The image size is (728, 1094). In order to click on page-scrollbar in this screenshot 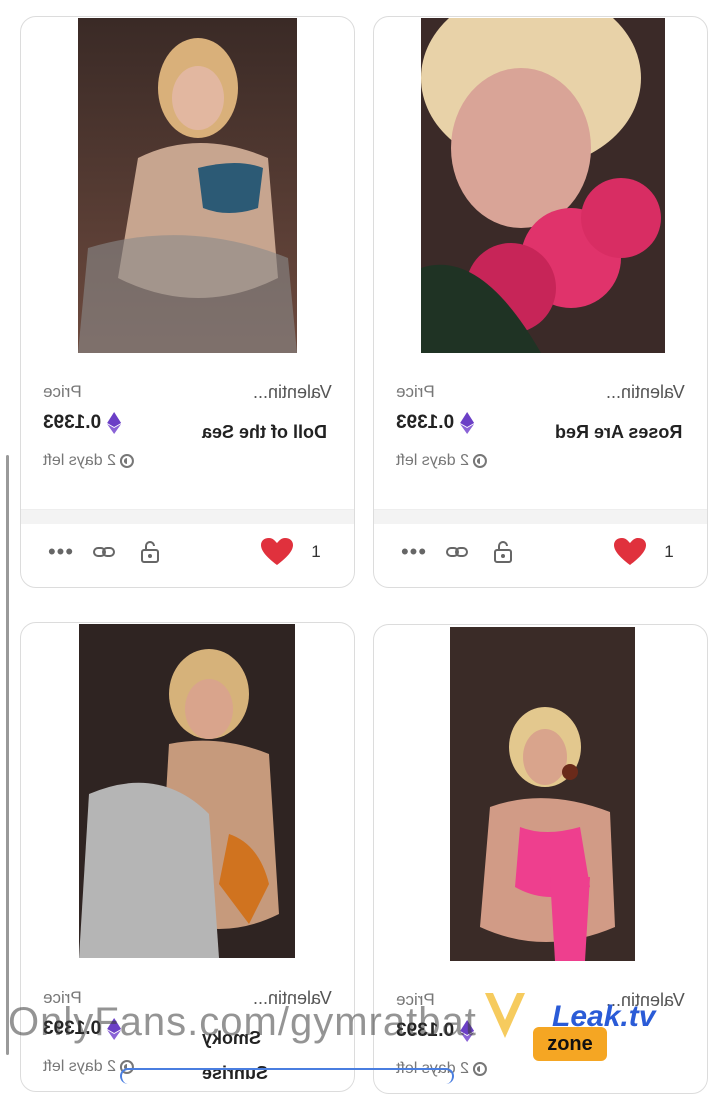, I will do `click(7, 755)`.